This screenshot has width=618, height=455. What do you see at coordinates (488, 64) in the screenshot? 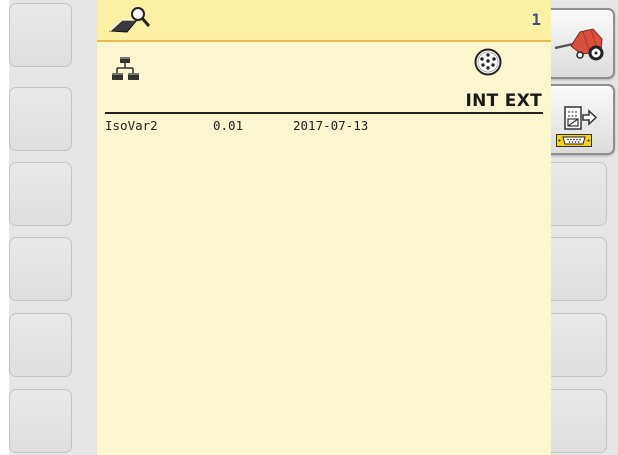
I see `round-connector-icon` at bounding box center [488, 64].